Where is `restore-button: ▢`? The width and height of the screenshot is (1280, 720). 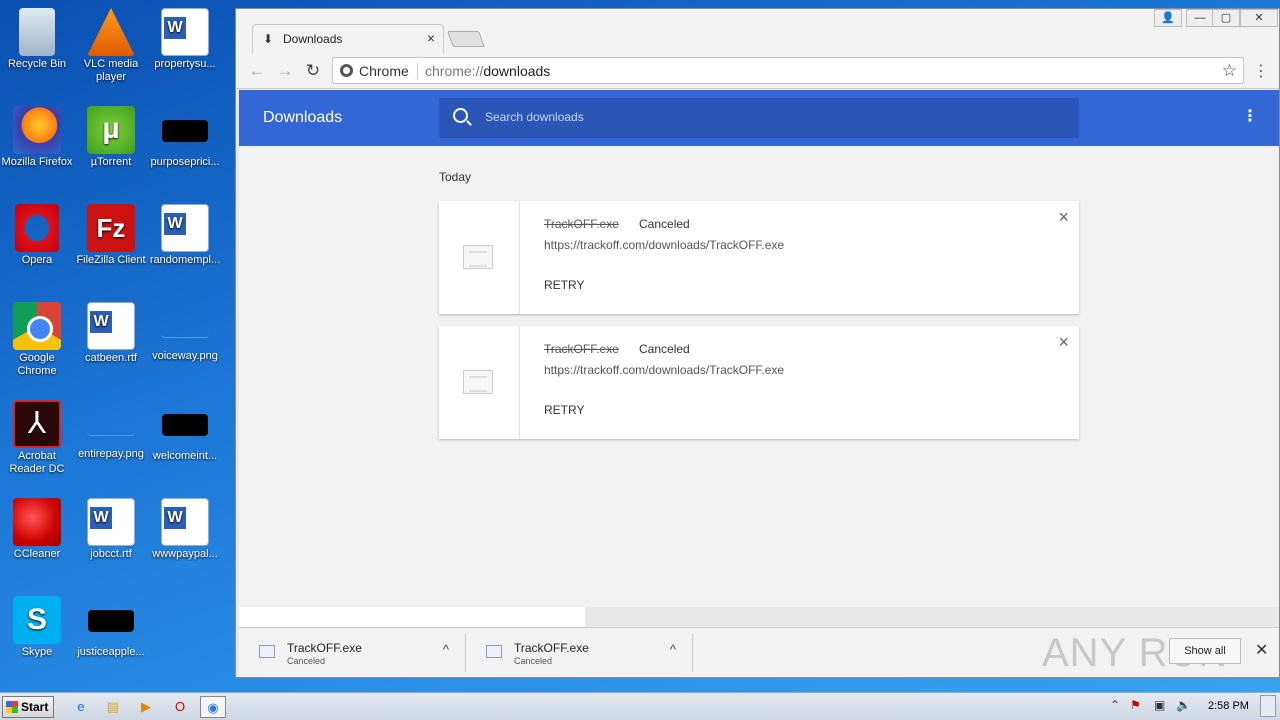 restore-button: ▢ is located at coordinates (1226, 18).